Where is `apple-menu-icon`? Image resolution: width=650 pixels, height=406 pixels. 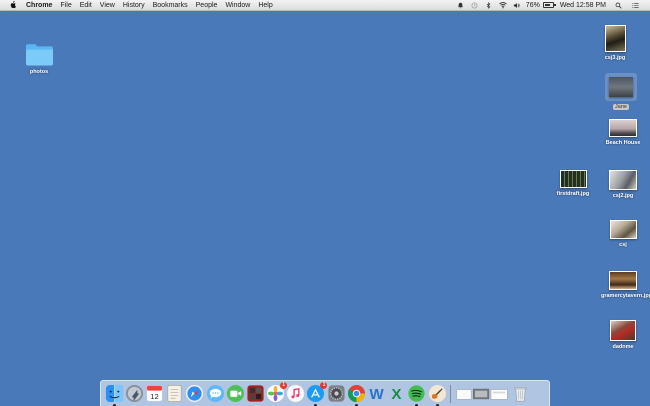 apple-menu-icon is located at coordinates (13, 5).